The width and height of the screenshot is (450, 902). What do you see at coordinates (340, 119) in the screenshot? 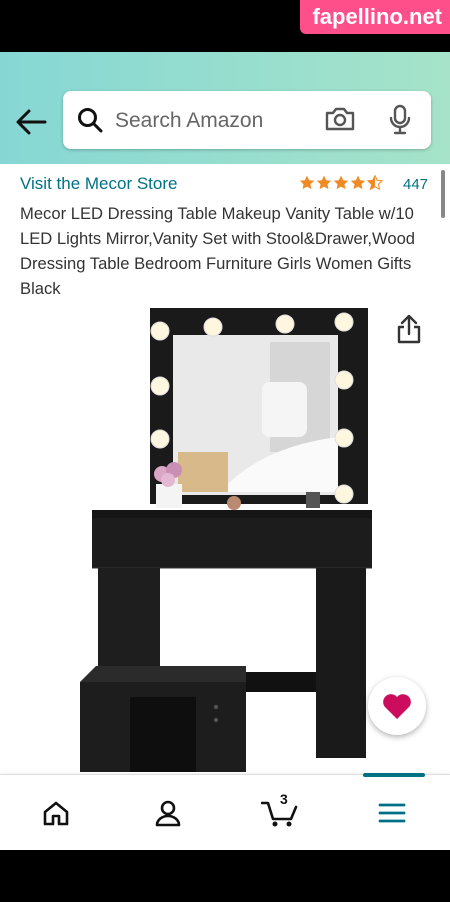
I see `camera-icon` at bounding box center [340, 119].